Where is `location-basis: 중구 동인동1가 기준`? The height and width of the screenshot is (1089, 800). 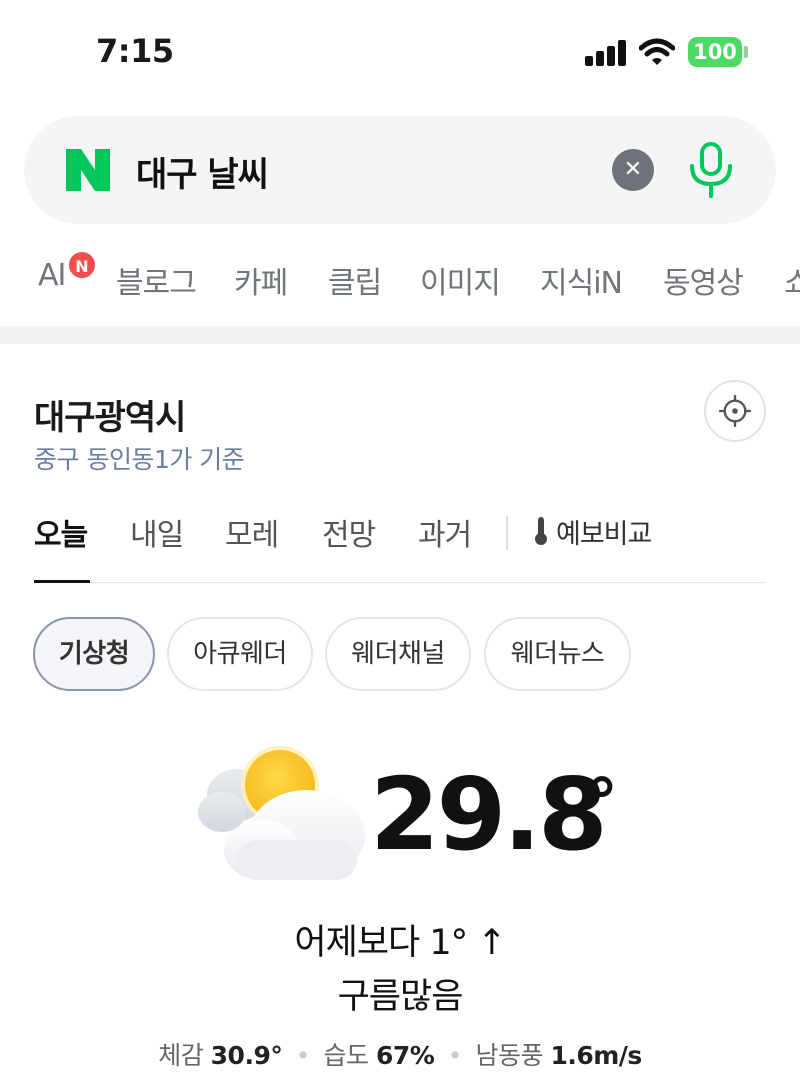 location-basis: 중구 동인동1가 기준 is located at coordinates (139, 459).